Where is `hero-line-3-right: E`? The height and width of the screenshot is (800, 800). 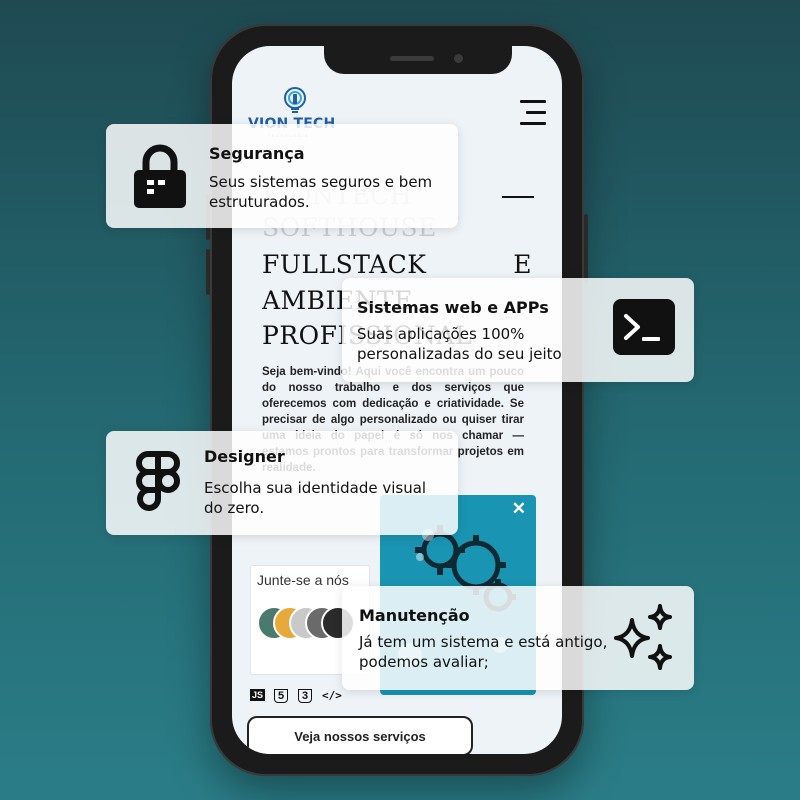
hero-line-3-right: E is located at coordinates (522, 264).